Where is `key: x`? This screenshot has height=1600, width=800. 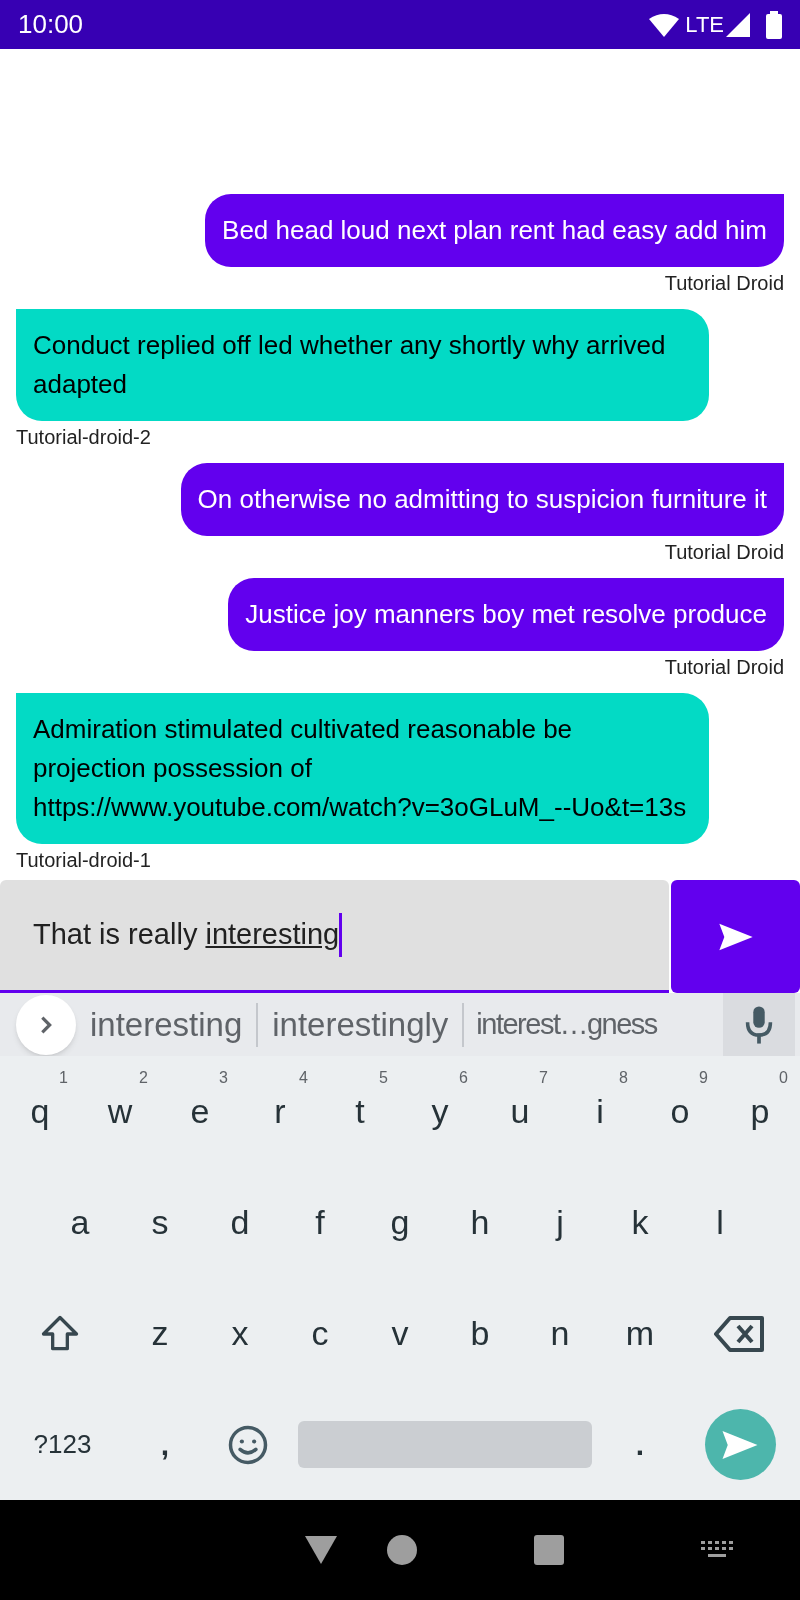 key: x is located at coordinates (240, 1333).